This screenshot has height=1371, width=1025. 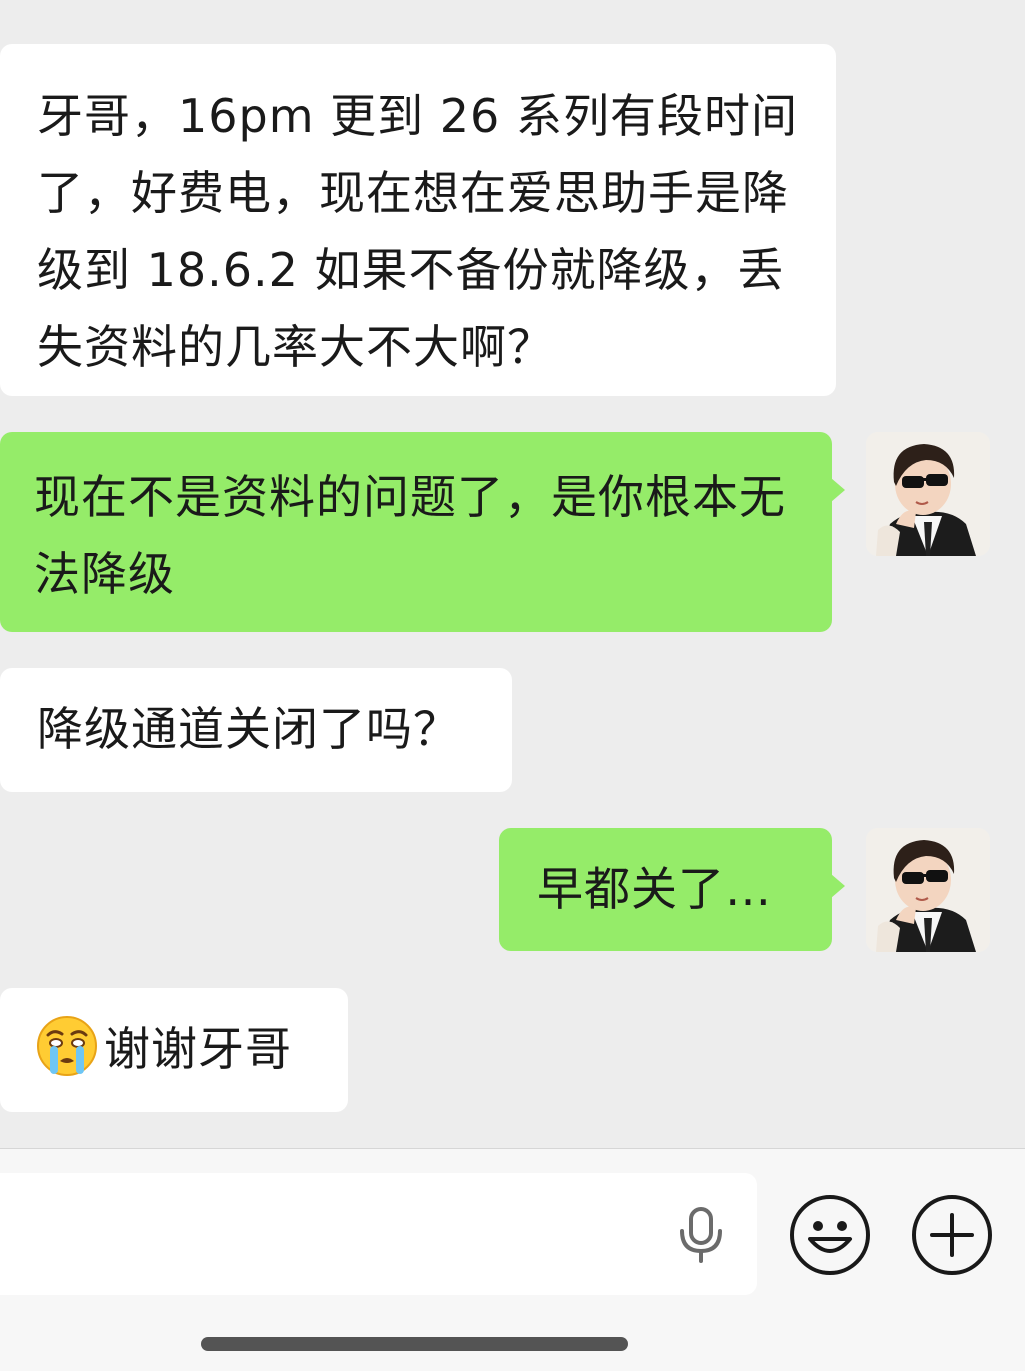 I want to click on received-message-bubble: 谢谢牙哥, so click(x=174, y=1050).